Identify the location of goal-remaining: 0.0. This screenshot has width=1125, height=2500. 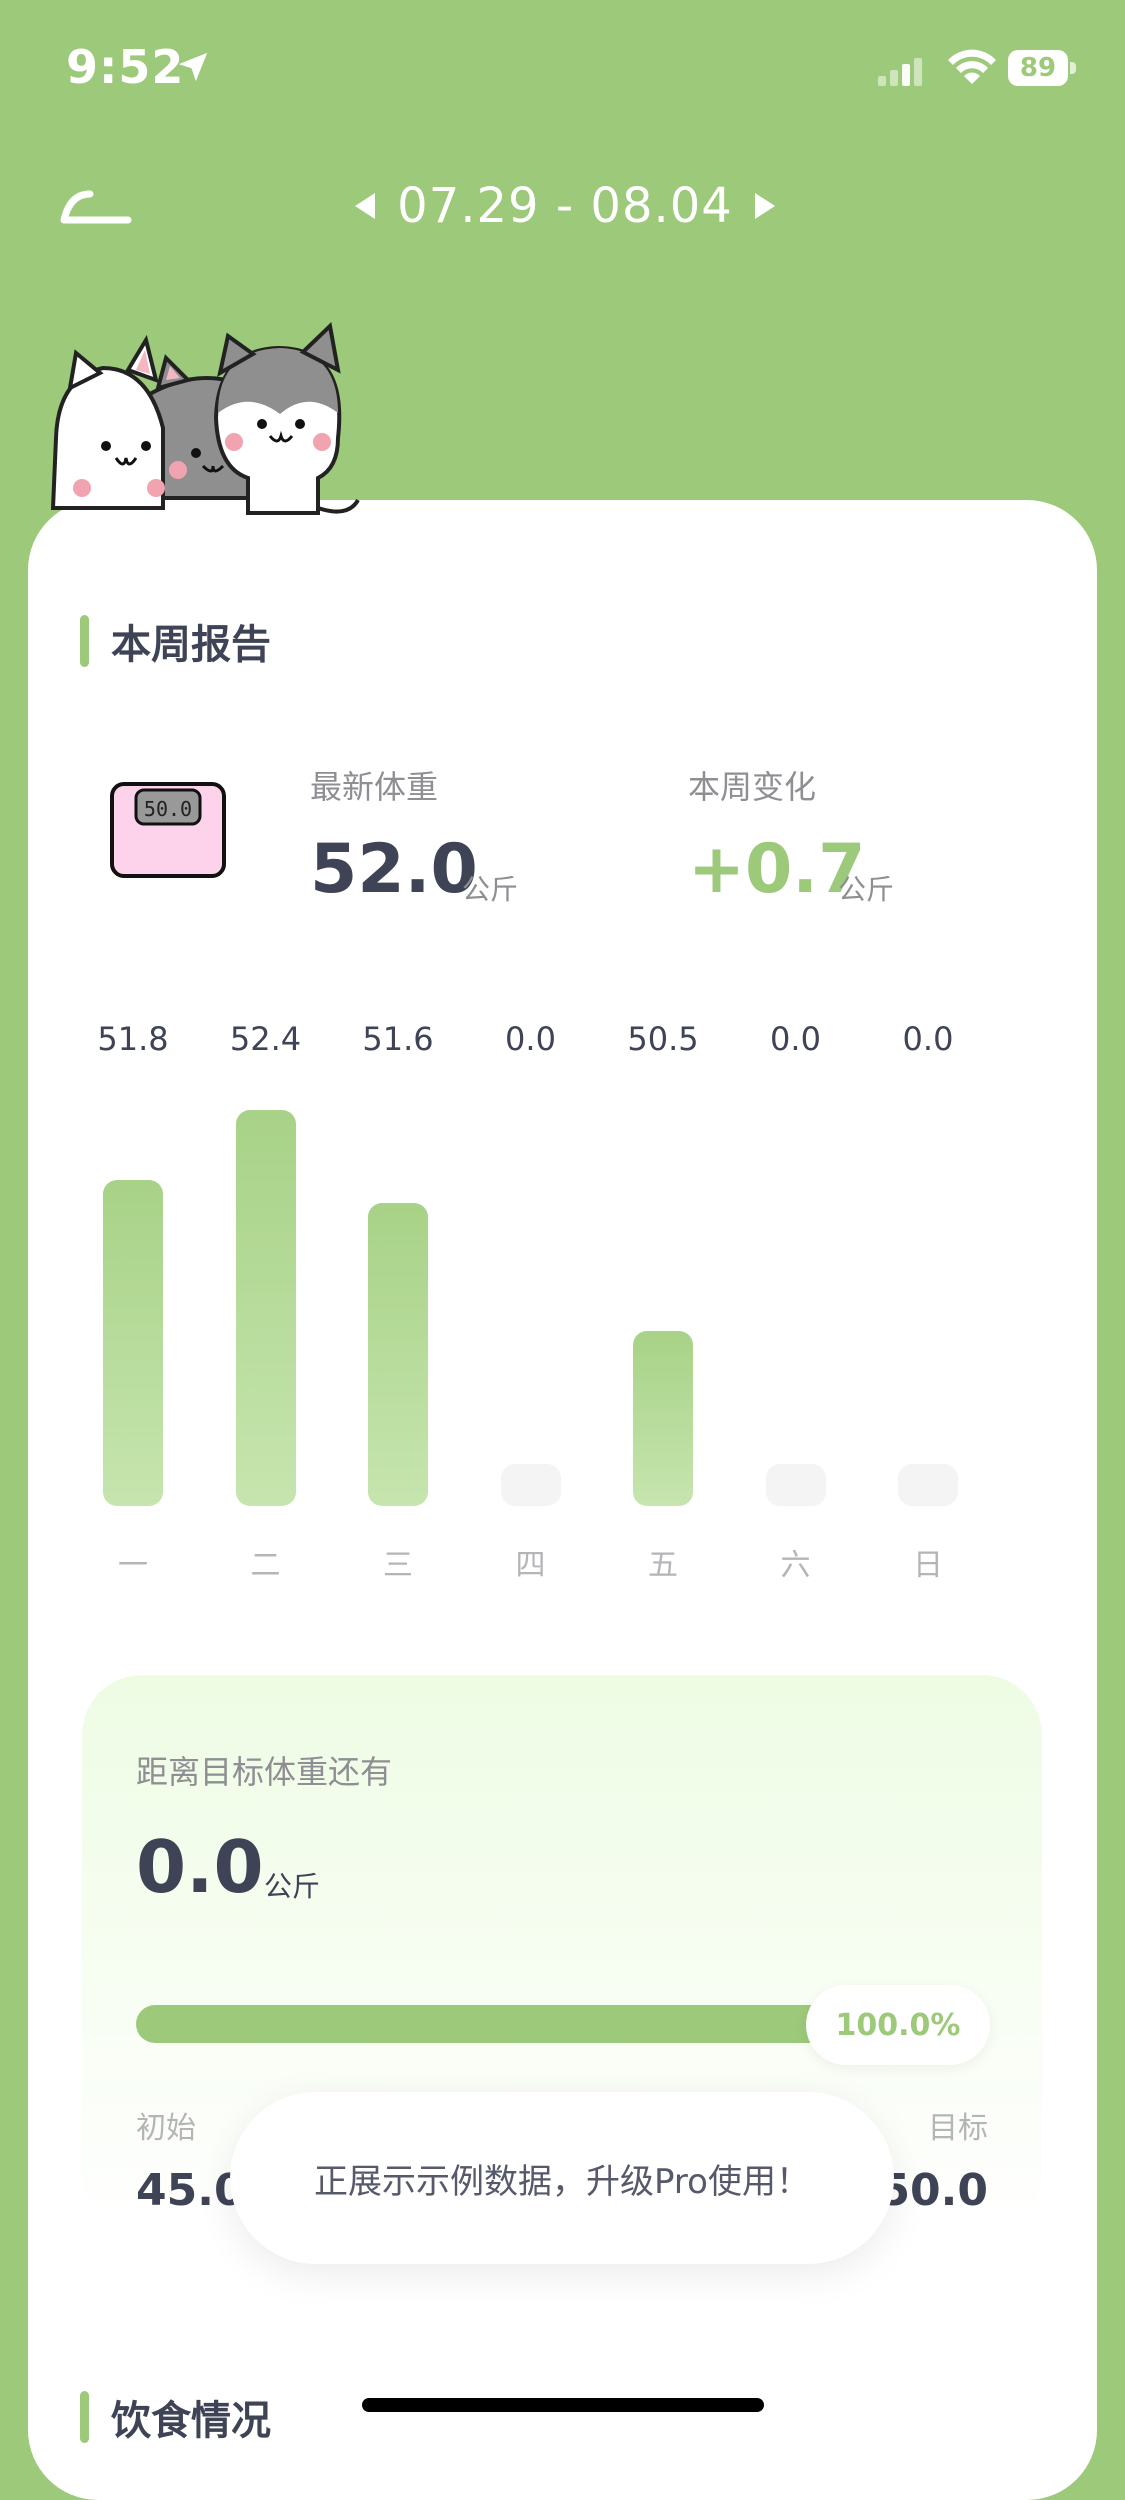
(200, 1867).